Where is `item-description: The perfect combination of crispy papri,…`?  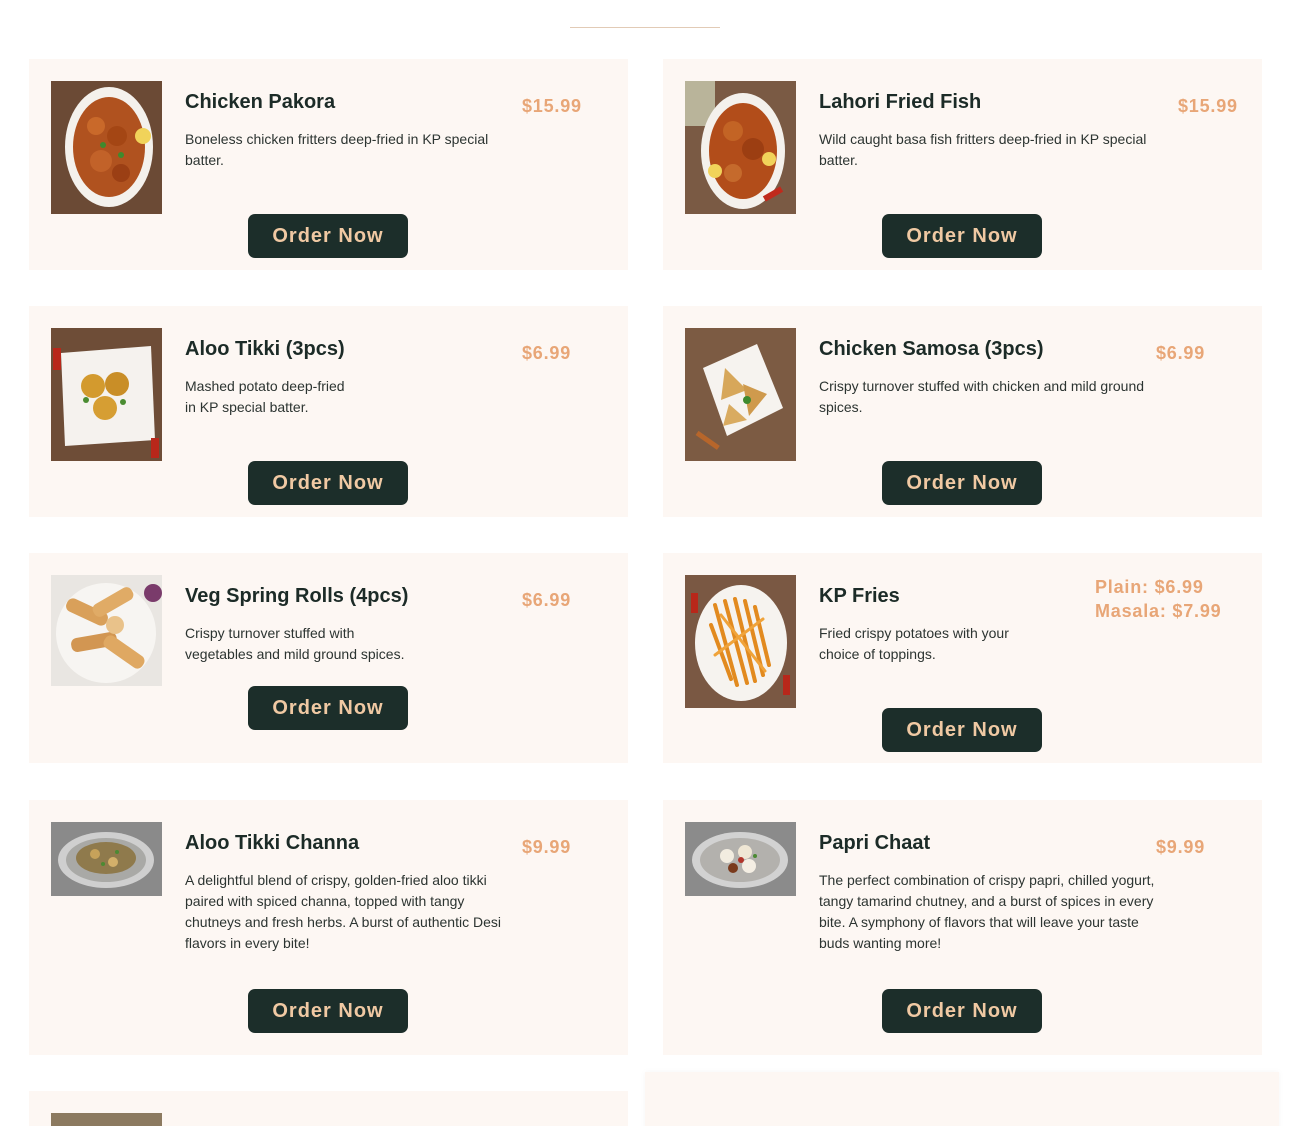 item-description: The perfect combination of crispy papri,… is located at coordinates (987, 911).